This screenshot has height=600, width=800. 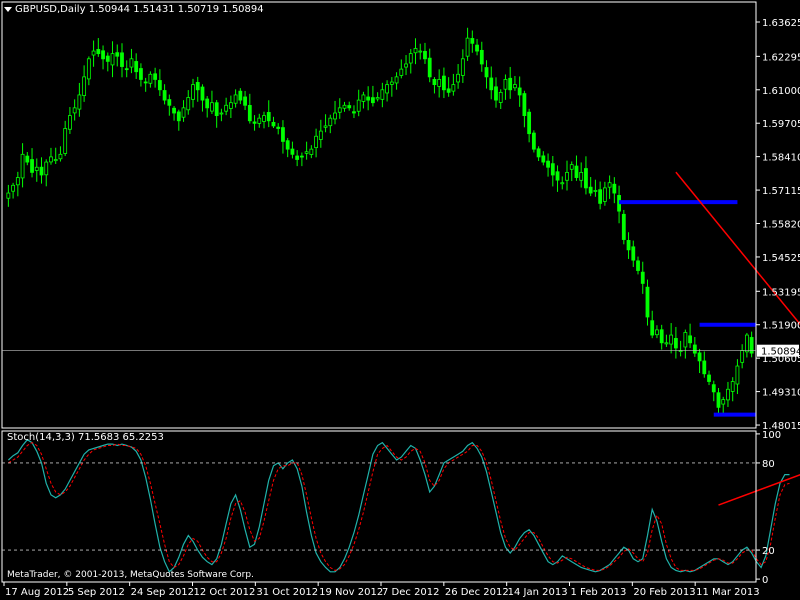 What do you see at coordinates (176, 9) in the screenshot?
I see `ohlc-values: 1.50944 1.51431 1.50719 1.50894` at bounding box center [176, 9].